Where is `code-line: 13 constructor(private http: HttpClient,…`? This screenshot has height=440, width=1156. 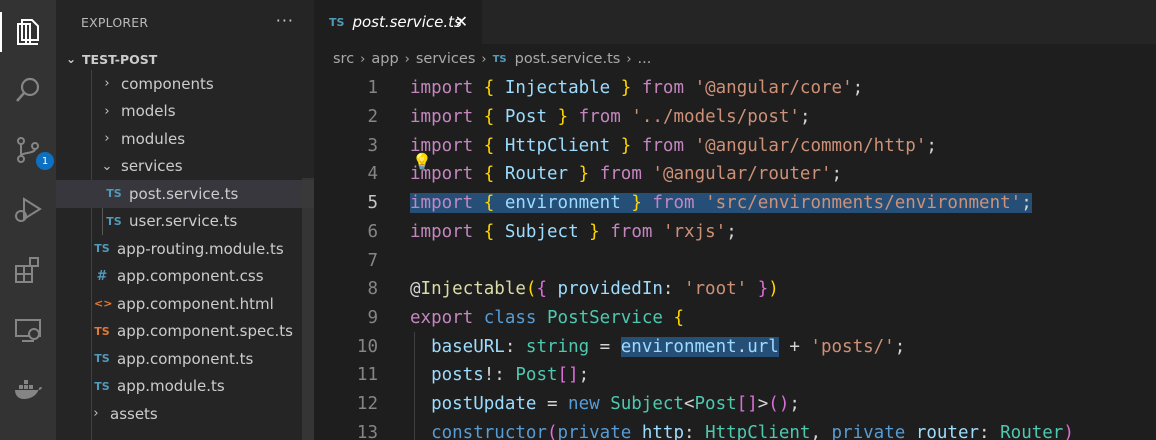 code-line: 13 constructor(private http: HttpClient,… is located at coordinates (735, 429).